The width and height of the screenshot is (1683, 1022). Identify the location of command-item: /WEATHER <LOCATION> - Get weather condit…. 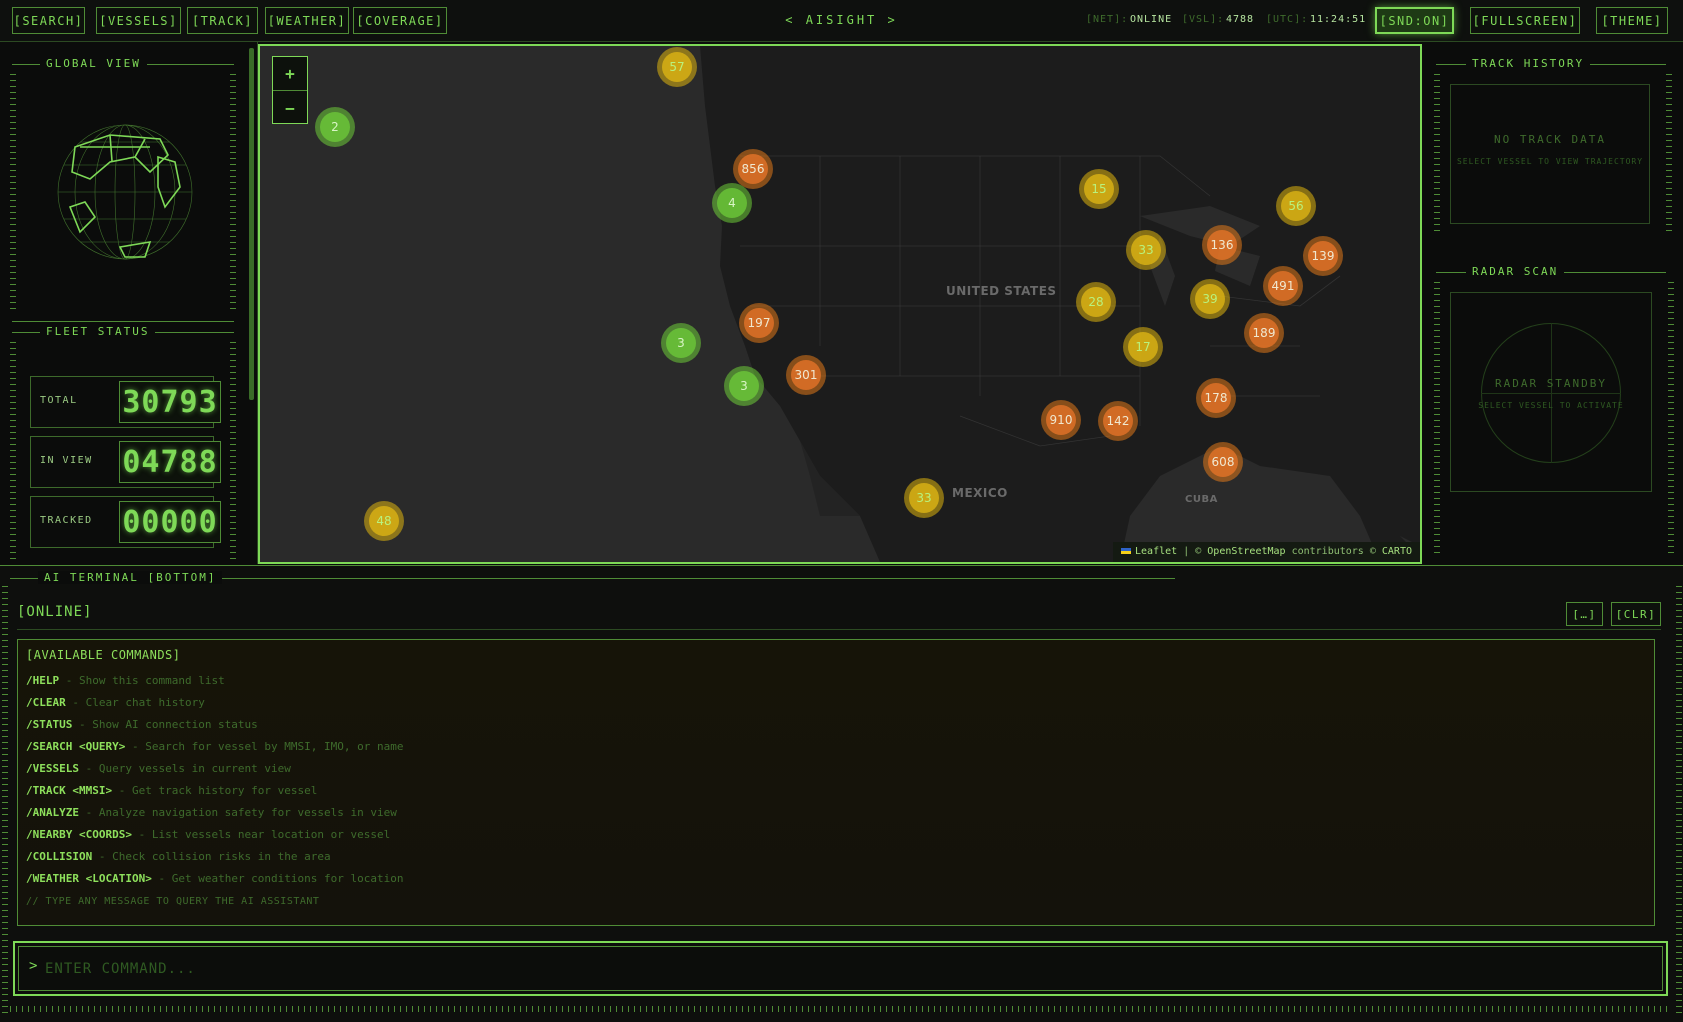
(215, 879).